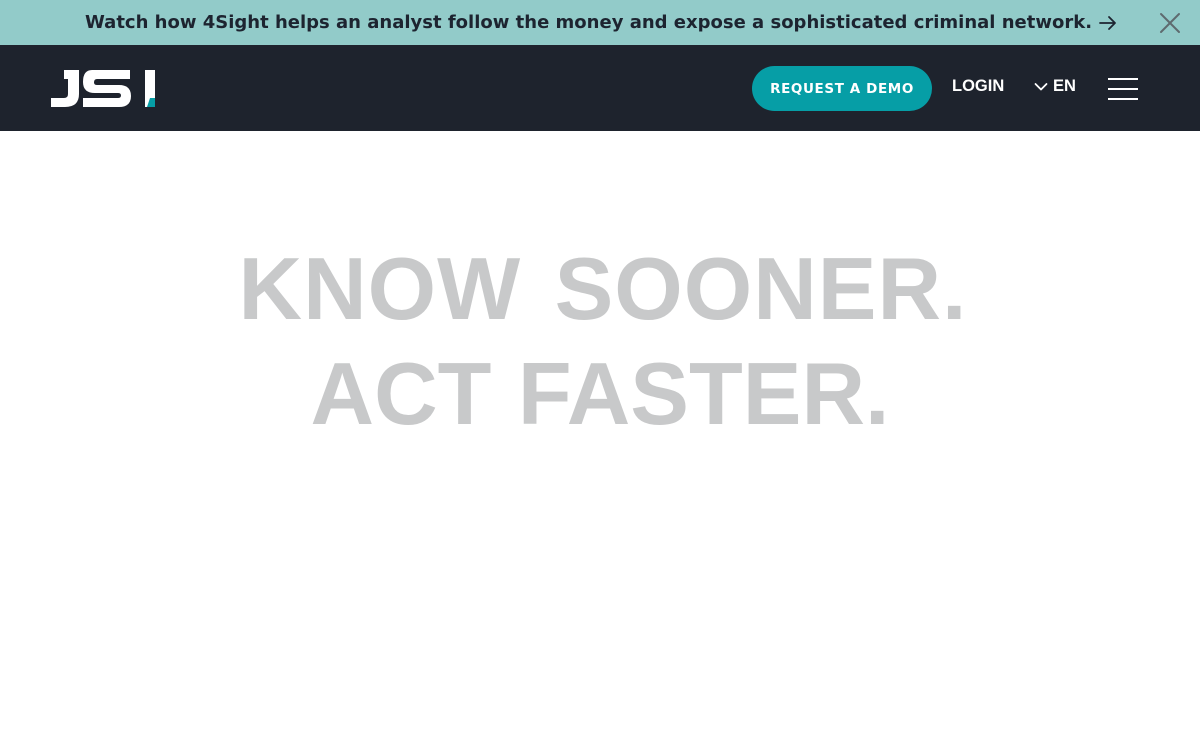 Image resolution: width=1200 pixels, height=750 pixels. What do you see at coordinates (1170, 23) in the screenshot?
I see `close-icon` at bounding box center [1170, 23].